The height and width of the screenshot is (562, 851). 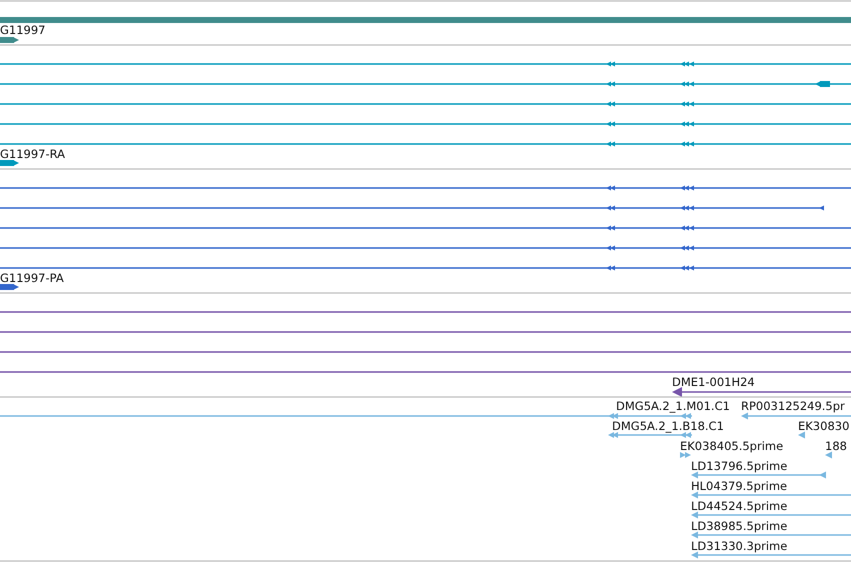 I want to click on gene-label: G11997-RA, so click(x=33, y=154).